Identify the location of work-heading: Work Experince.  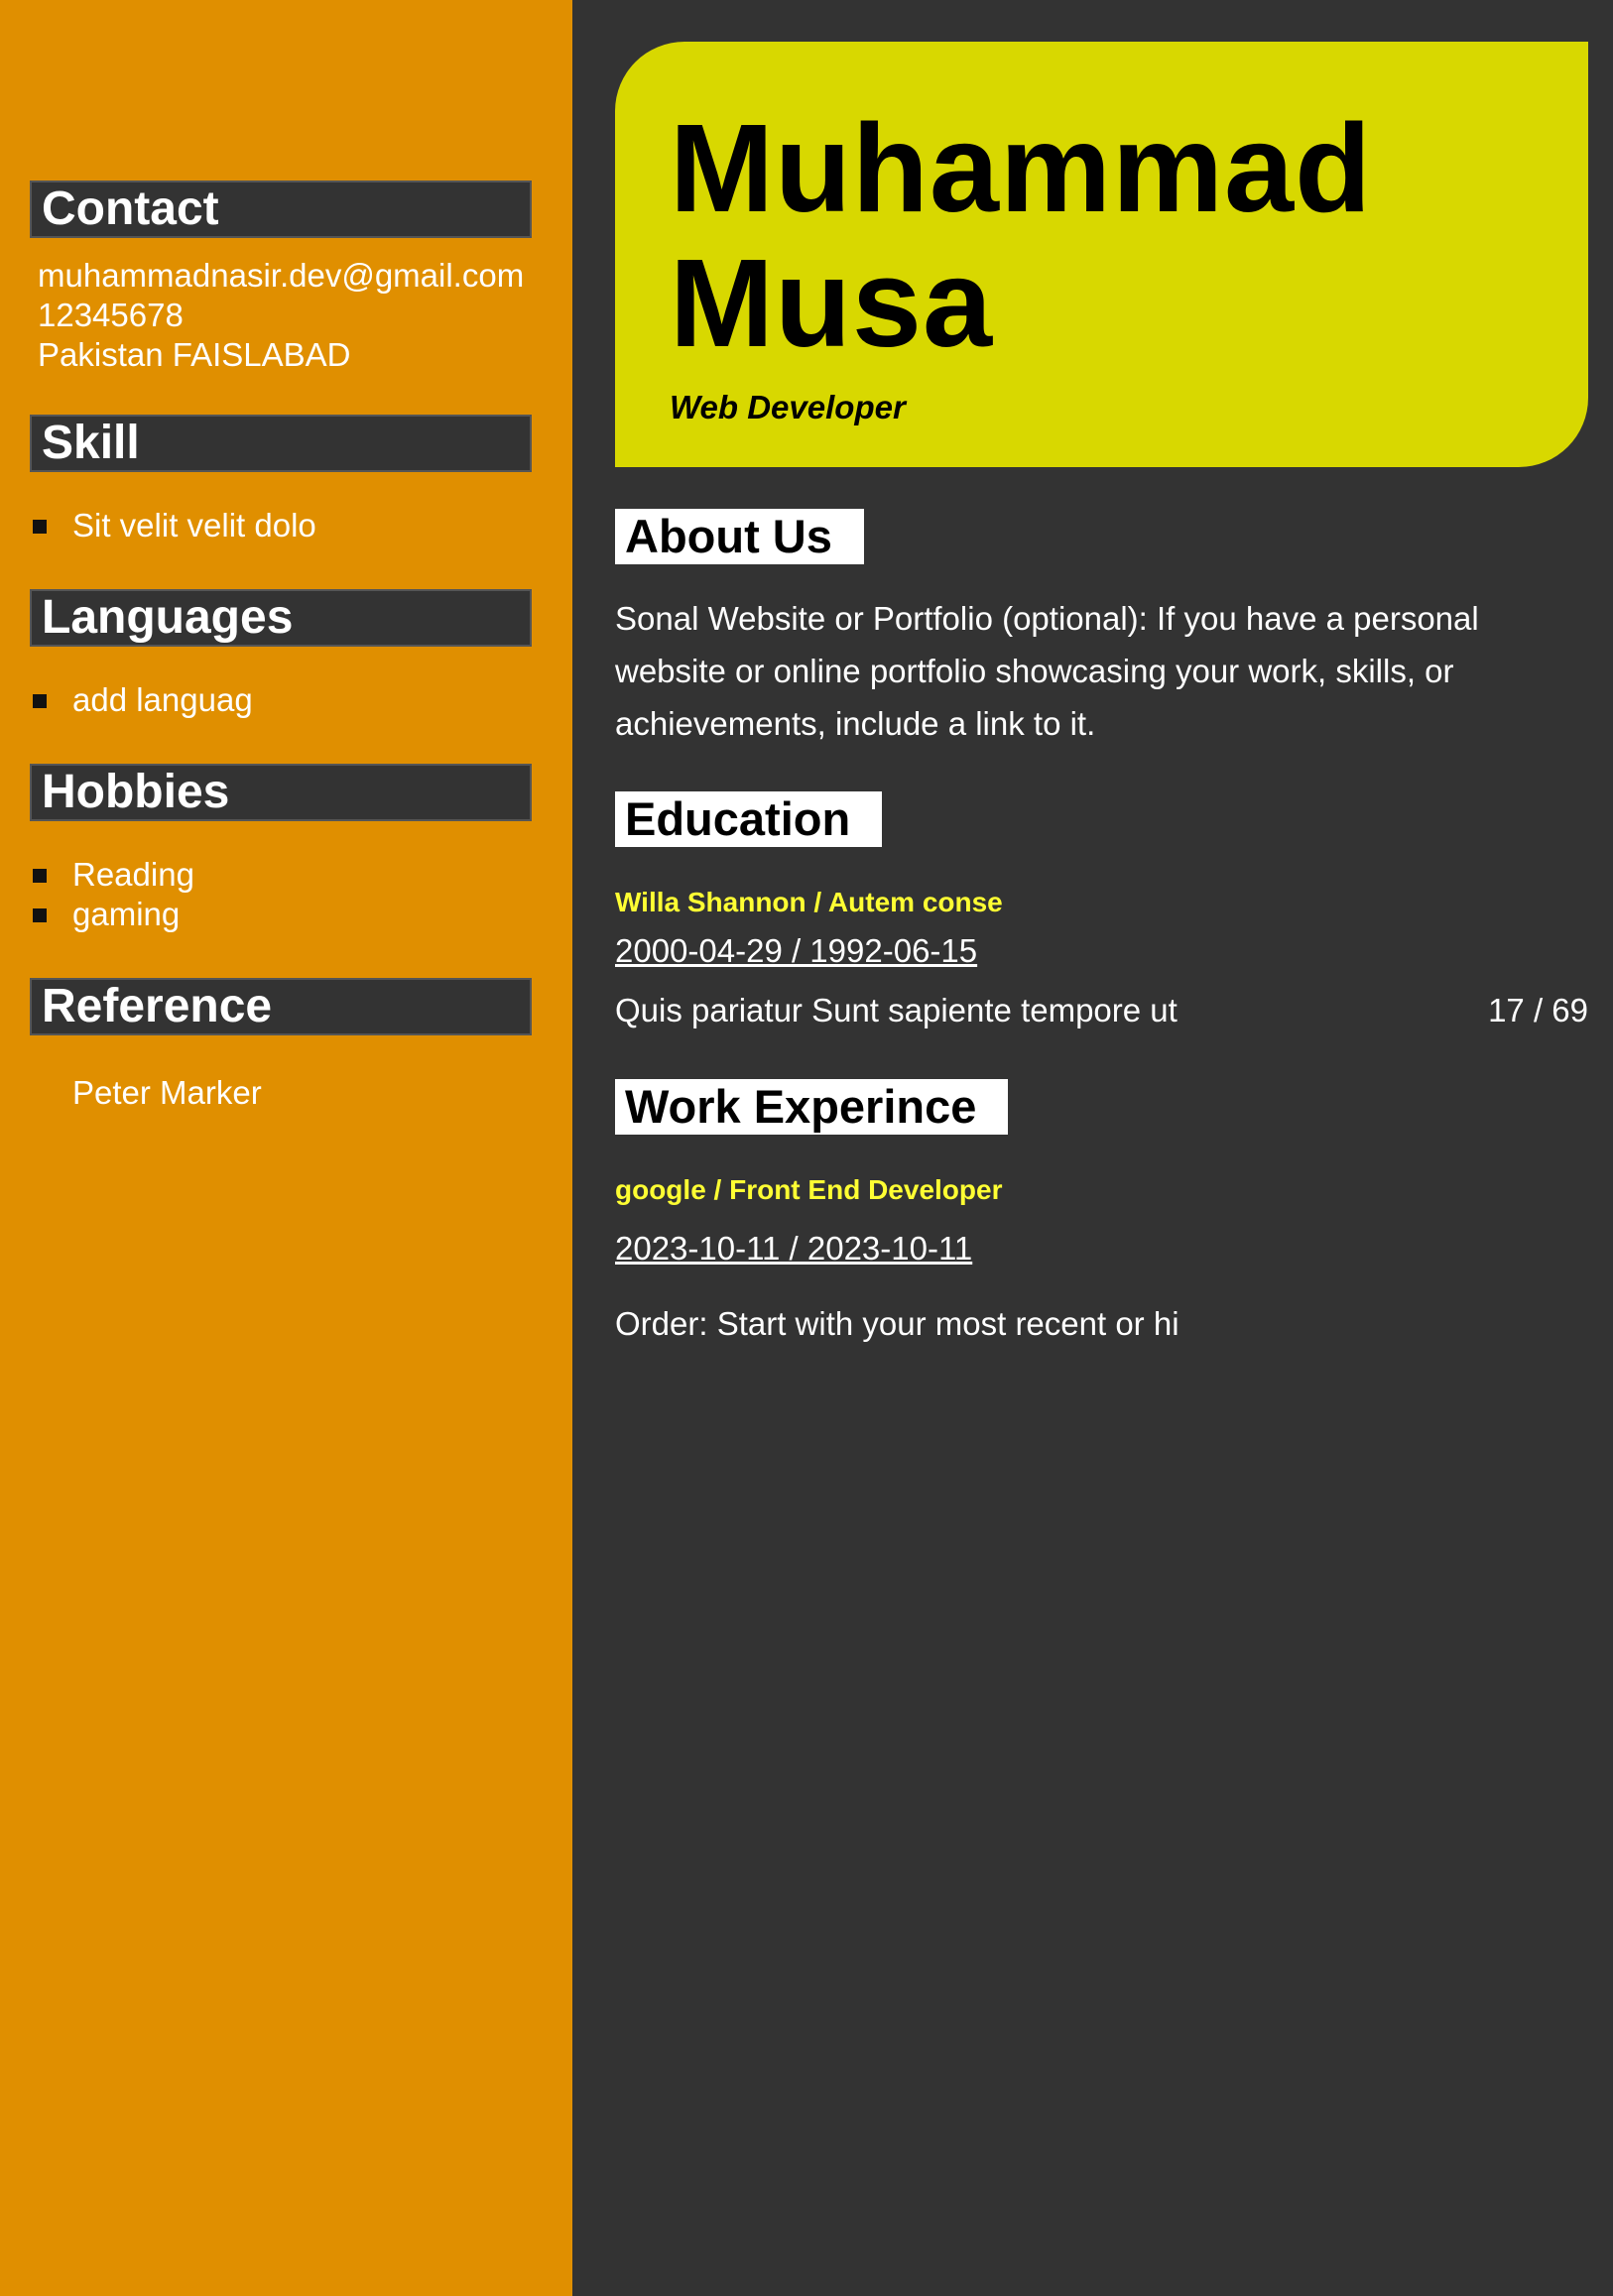
(812, 1107).